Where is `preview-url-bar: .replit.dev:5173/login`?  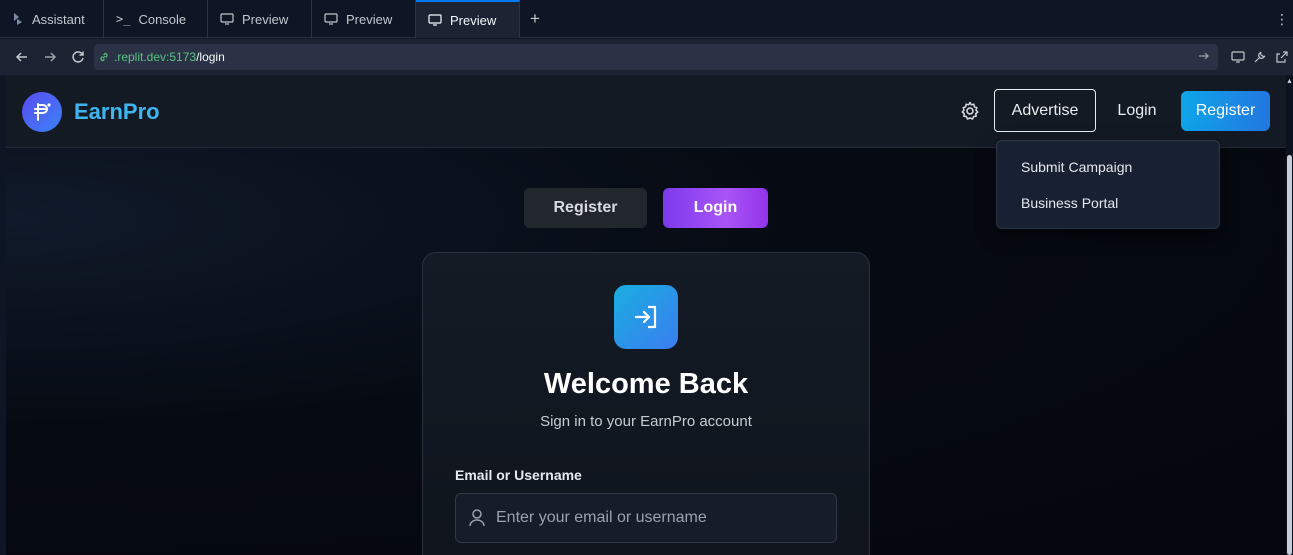 preview-url-bar: .replit.dev:5173/login is located at coordinates (646, 57).